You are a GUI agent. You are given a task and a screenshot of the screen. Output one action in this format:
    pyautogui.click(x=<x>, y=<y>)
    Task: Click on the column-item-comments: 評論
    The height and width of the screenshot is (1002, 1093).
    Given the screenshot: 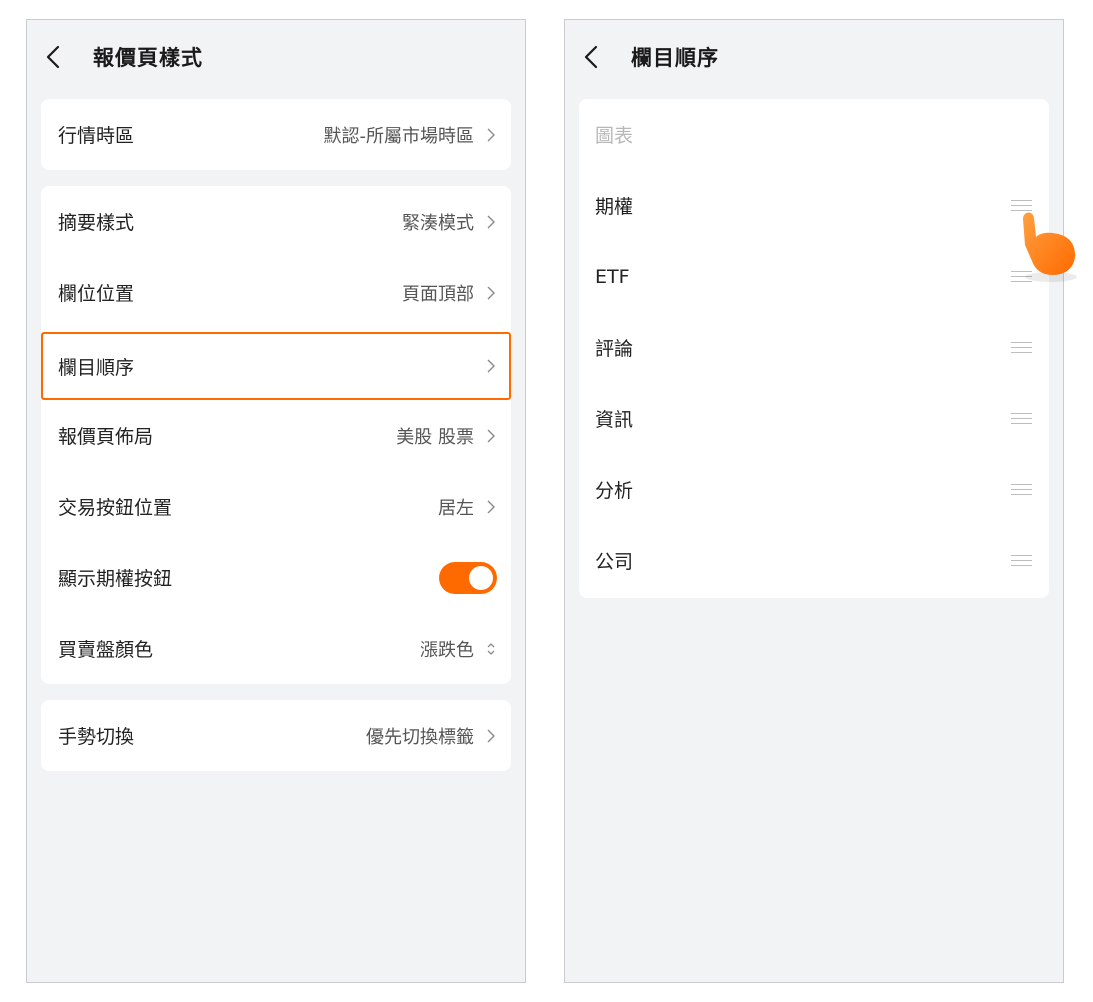 What is the action you would take?
    pyautogui.click(x=814, y=347)
    